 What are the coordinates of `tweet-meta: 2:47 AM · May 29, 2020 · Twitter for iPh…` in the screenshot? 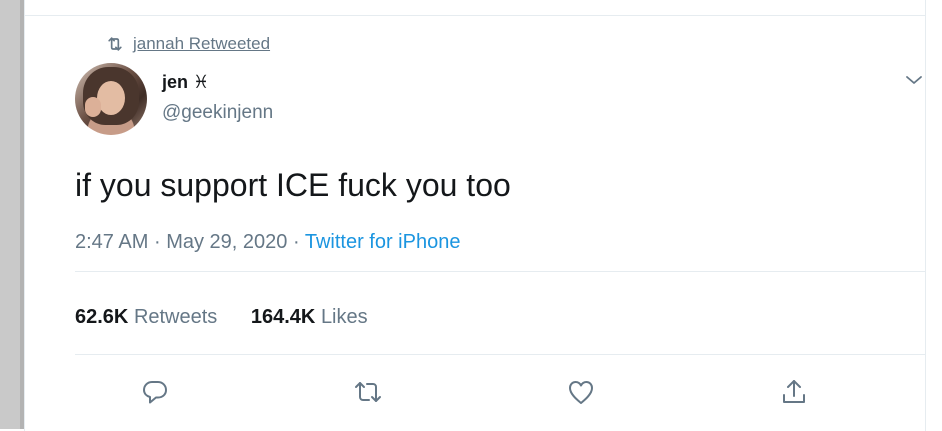 It's located at (267, 242).